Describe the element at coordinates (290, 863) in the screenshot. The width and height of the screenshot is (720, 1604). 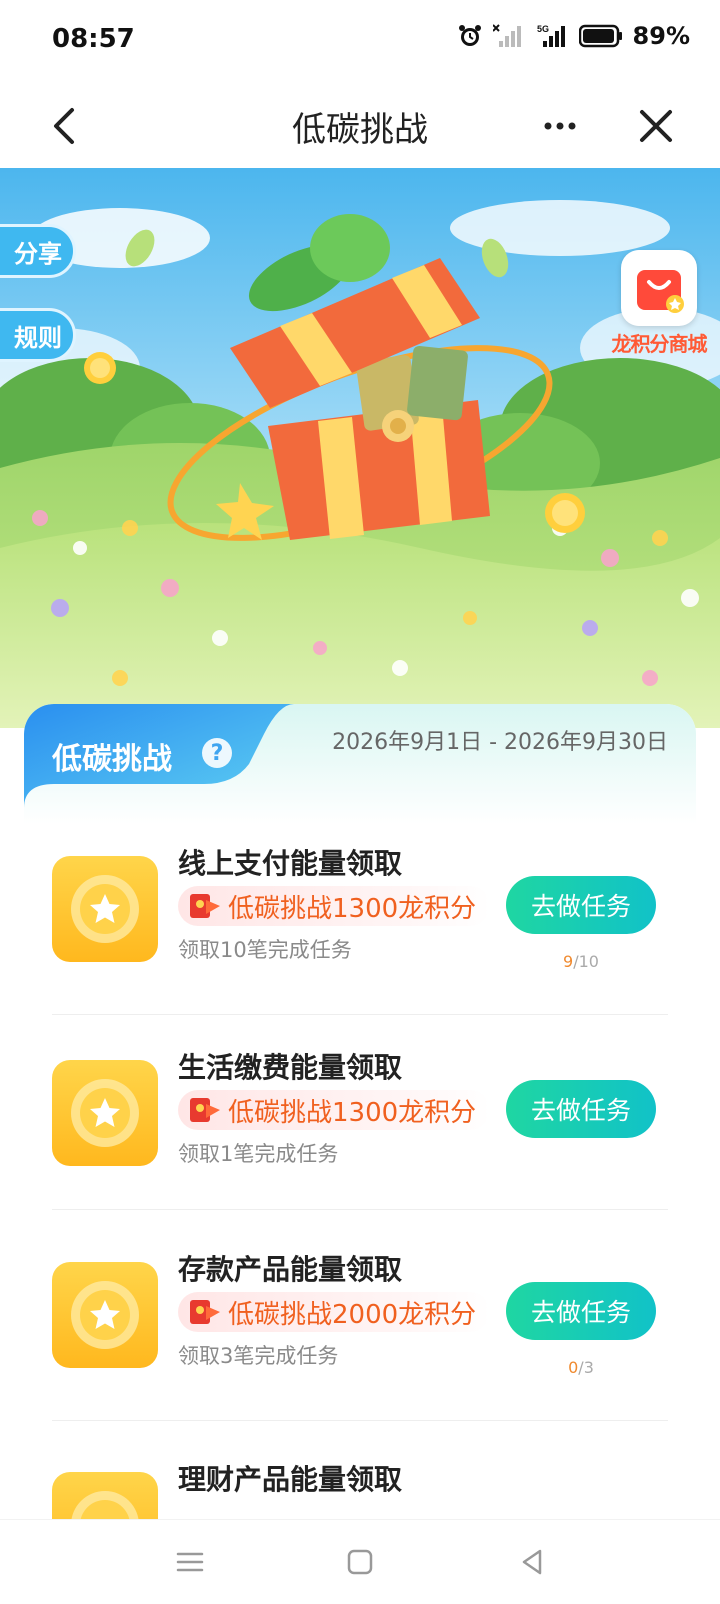
I see `task-title: 线上支付能量领取` at that location.